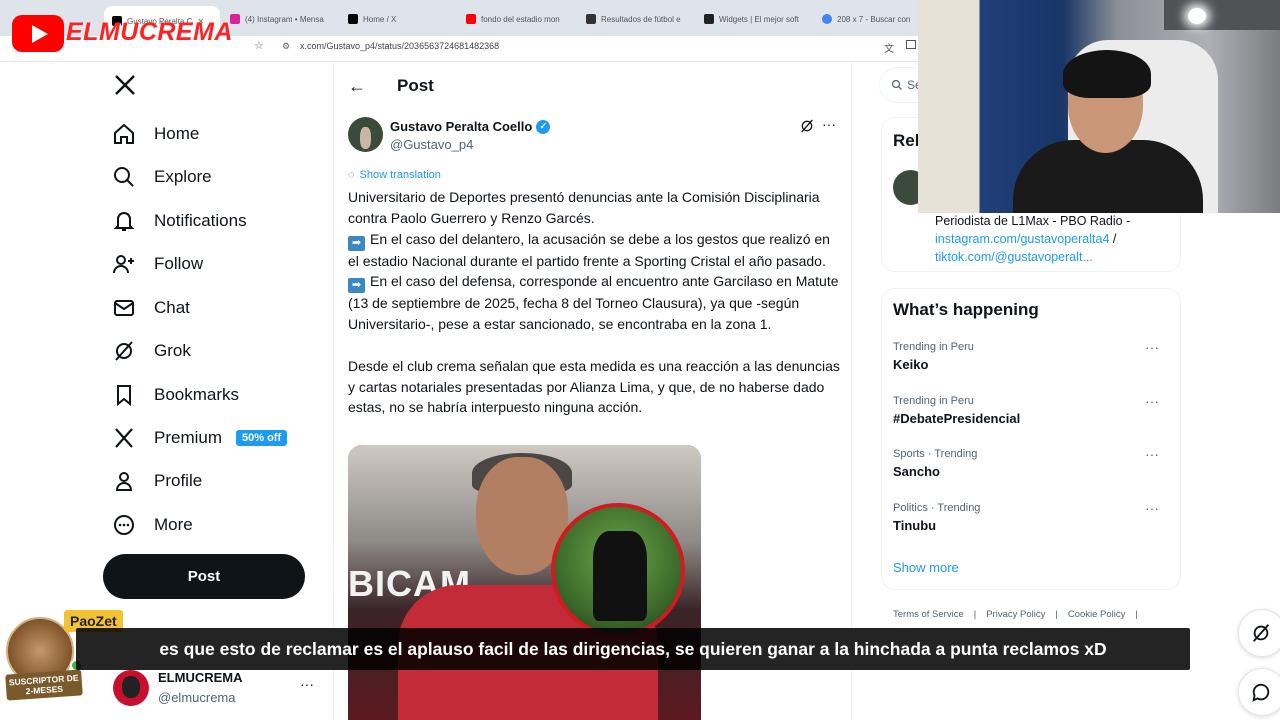 Image resolution: width=1280 pixels, height=720 pixels. What do you see at coordinates (1033, 516) in the screenshot?
I see `trend-item: Politics · Trending Tinubu ···` at bounding box center [1033, 516].